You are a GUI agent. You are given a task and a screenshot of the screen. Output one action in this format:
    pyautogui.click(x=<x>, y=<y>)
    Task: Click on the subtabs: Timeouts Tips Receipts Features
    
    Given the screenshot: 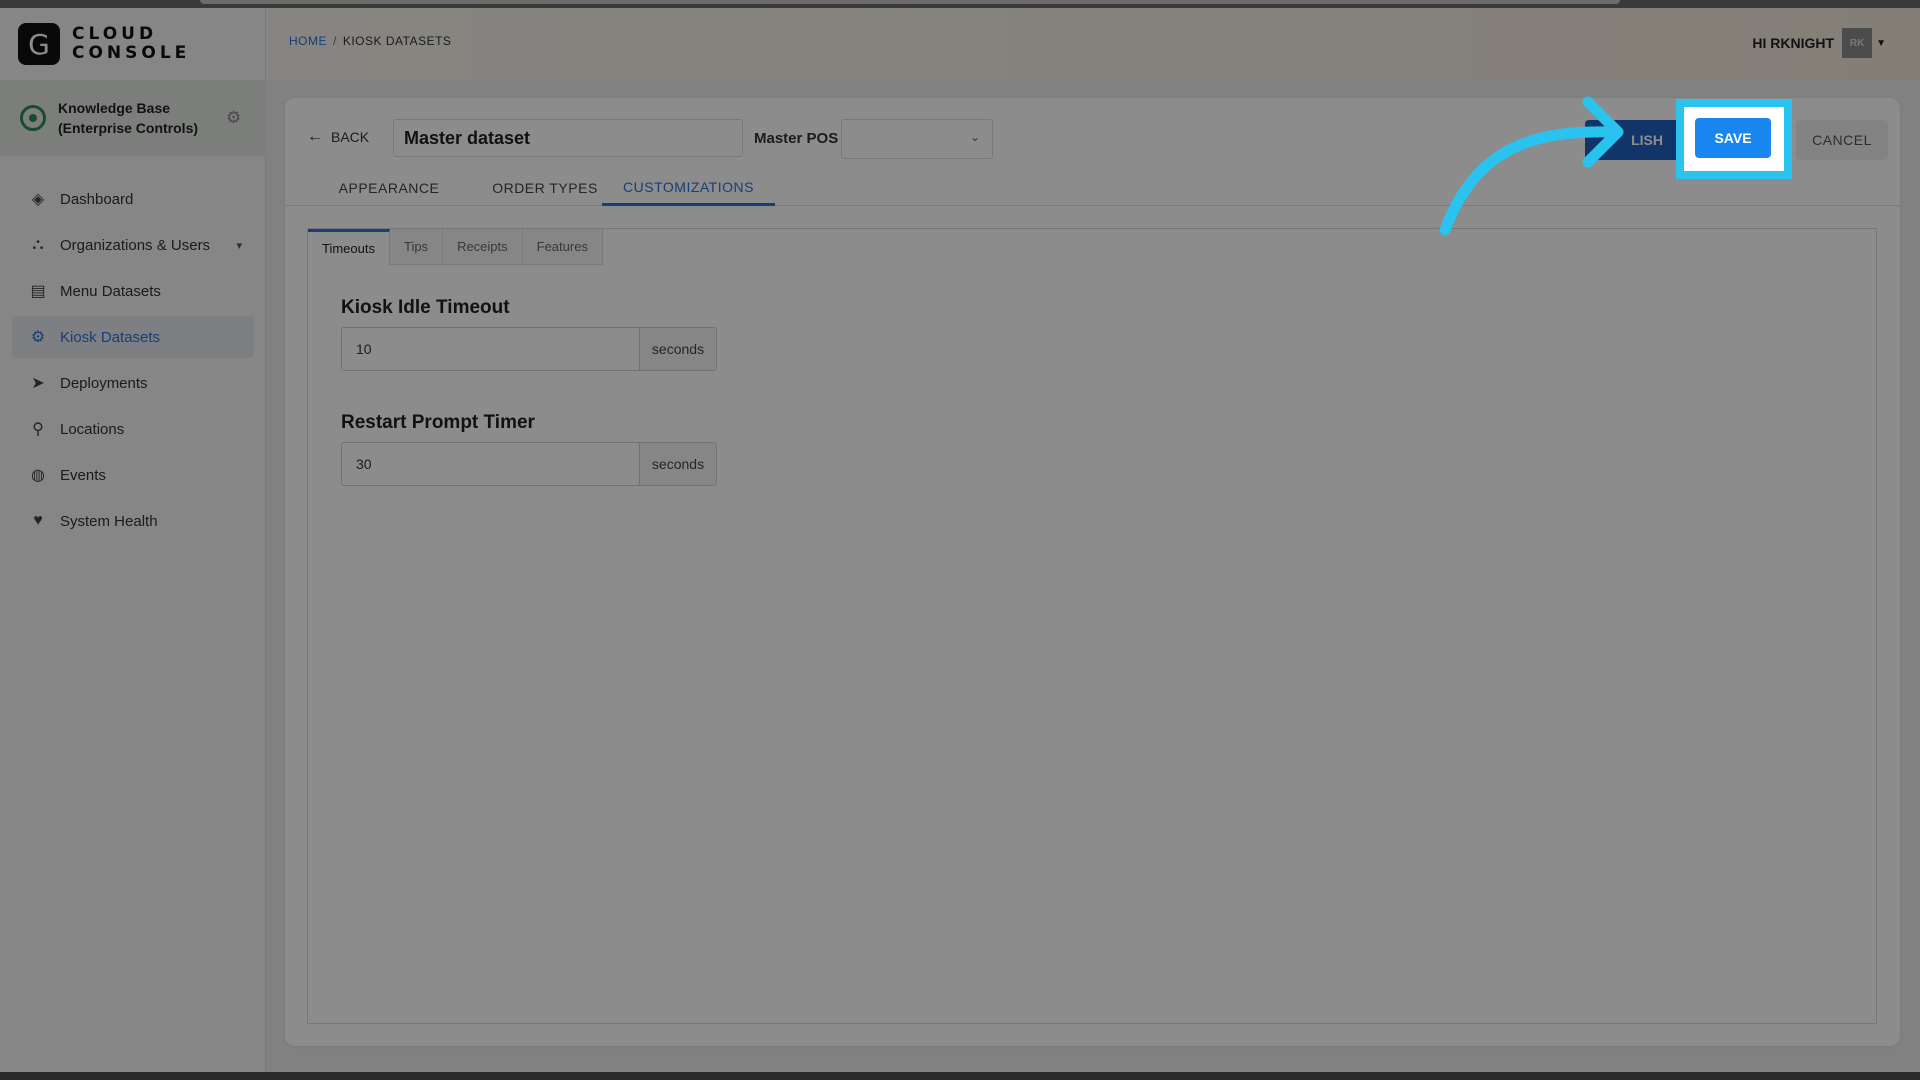 What is the action you would take?
    pyautogui.click(x=455, y=247)
    